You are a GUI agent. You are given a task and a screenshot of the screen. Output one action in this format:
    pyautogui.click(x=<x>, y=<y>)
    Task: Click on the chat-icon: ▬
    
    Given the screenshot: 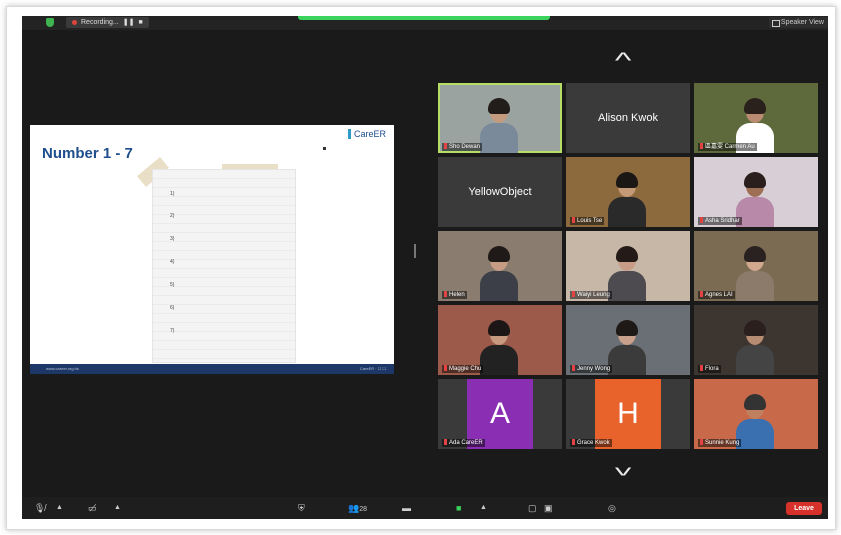 What is the action you would take?
    pyautogui.click(x=406, y=508)
    